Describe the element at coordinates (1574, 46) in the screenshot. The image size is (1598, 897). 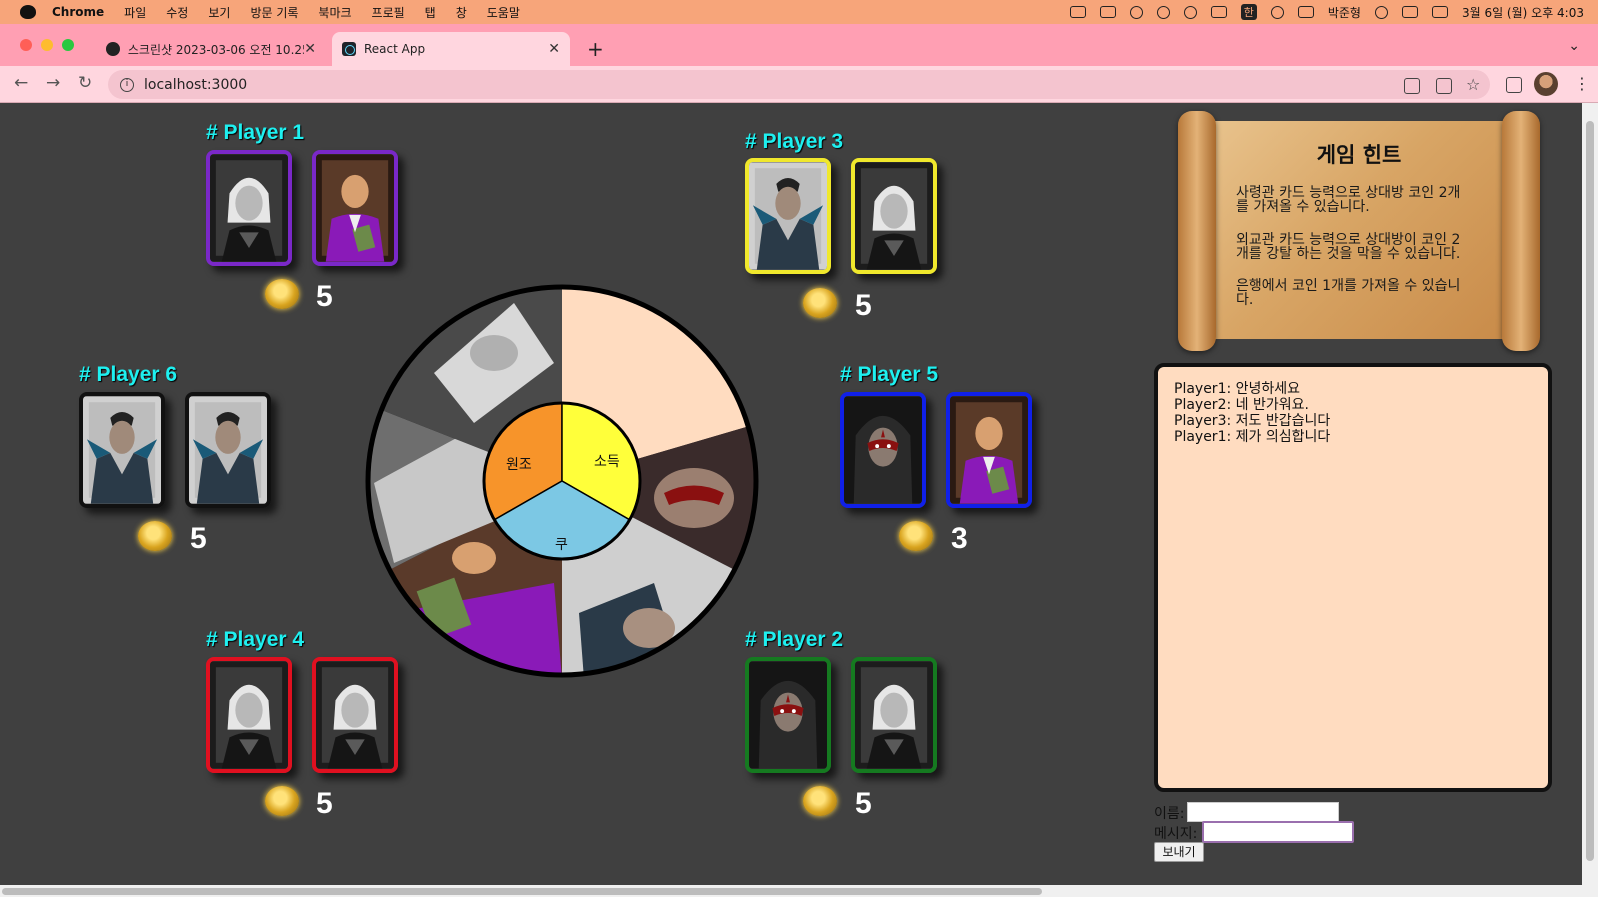
I see `tab-search-chevron-icon: ⌄` at that location.